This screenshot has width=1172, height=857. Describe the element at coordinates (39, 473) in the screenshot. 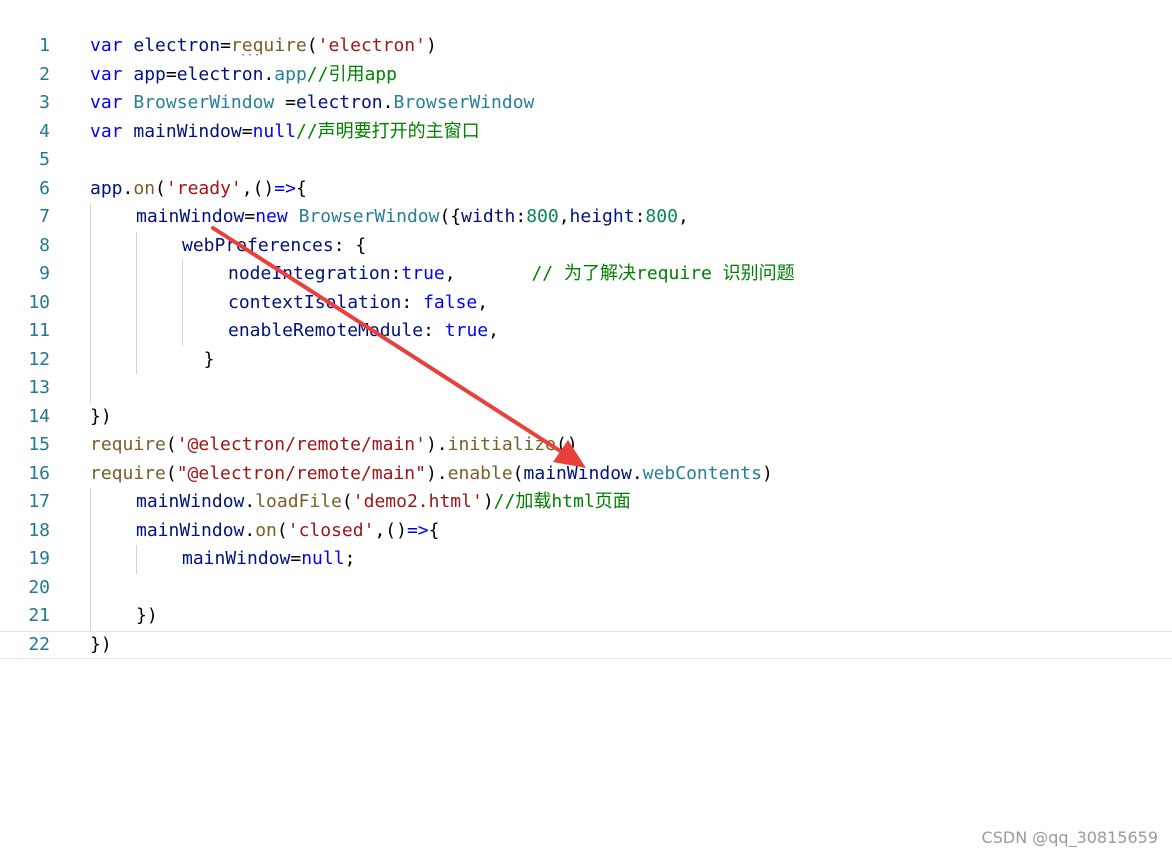

I see `line-number: 16` at that location.